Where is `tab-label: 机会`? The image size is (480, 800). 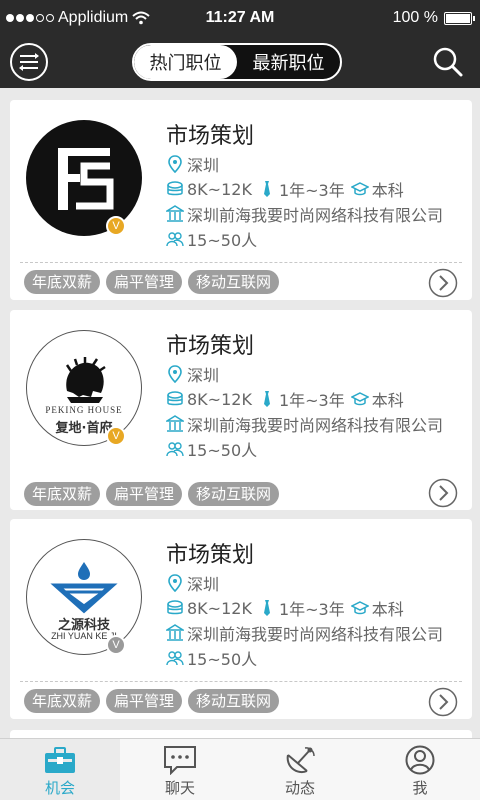 tab-label: 机会 is located at coordinates (59, 788).